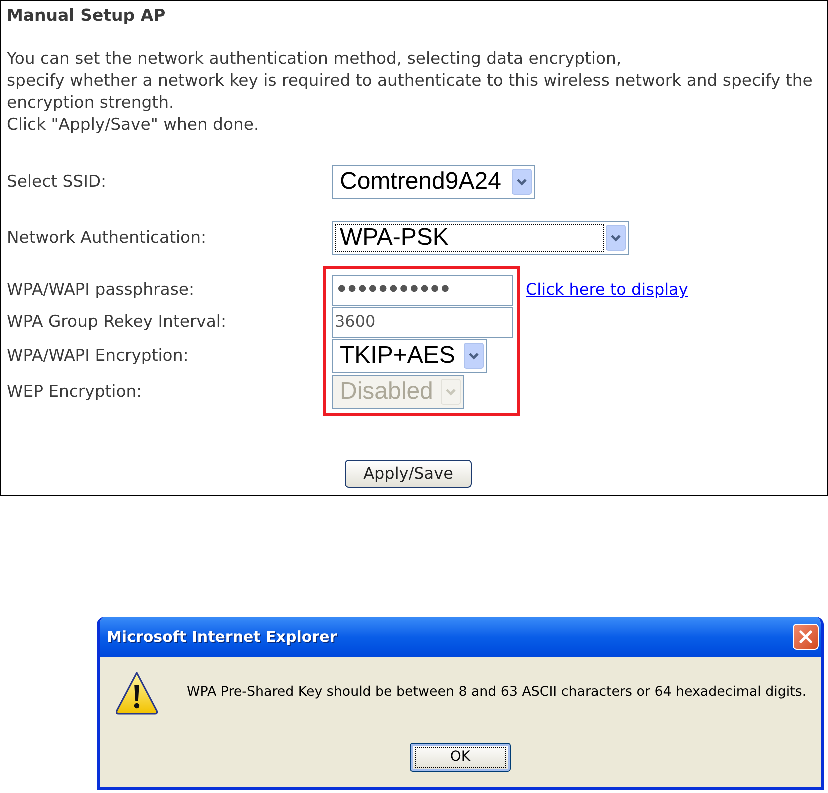  Describe the element at coordinates (74, 391) in the screenshot. I see `field-label: WEP Encryption:` at that location.